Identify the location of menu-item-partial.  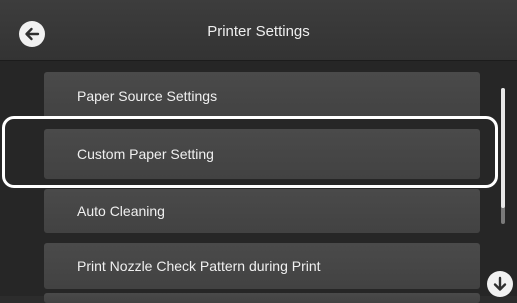
(262, 298).